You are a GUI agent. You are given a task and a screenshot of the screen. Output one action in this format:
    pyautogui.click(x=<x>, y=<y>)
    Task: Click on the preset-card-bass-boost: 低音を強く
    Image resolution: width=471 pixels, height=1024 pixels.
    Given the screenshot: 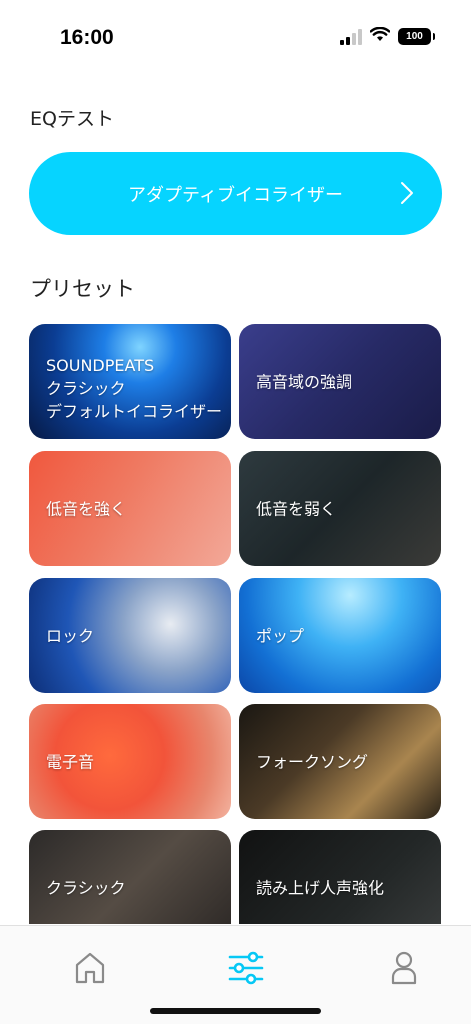 What is the action you would take?
    pyautogui.click(x=130, y=508)
    